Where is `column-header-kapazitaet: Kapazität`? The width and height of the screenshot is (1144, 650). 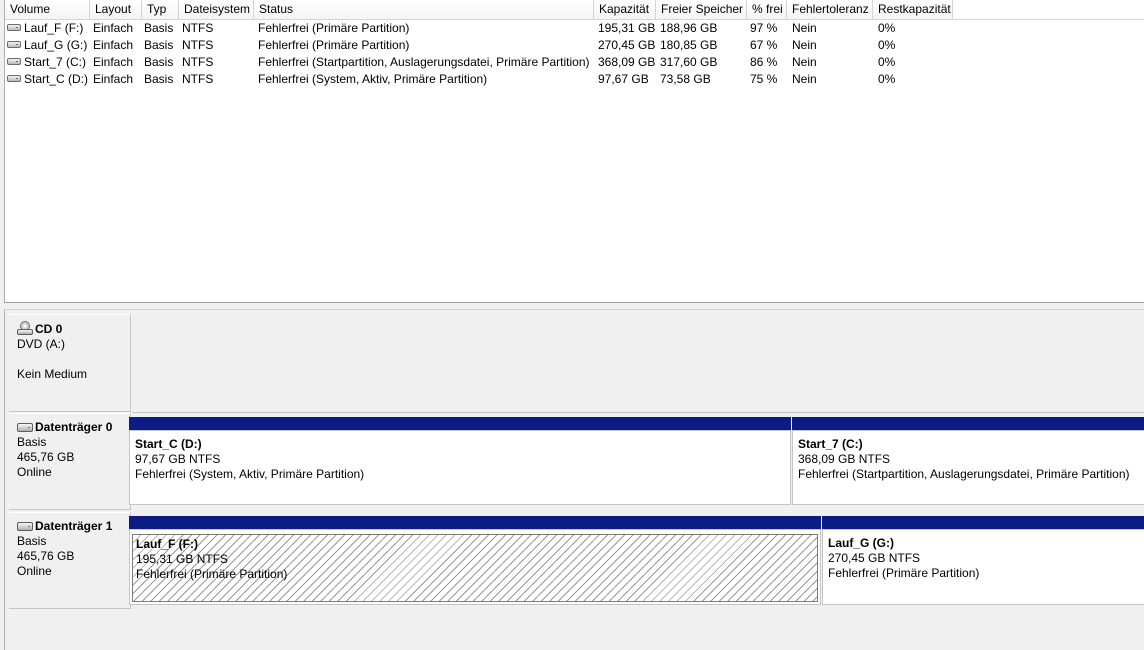
column-header-kapazitaet: Kapazität is located at coordinates (625, 9).